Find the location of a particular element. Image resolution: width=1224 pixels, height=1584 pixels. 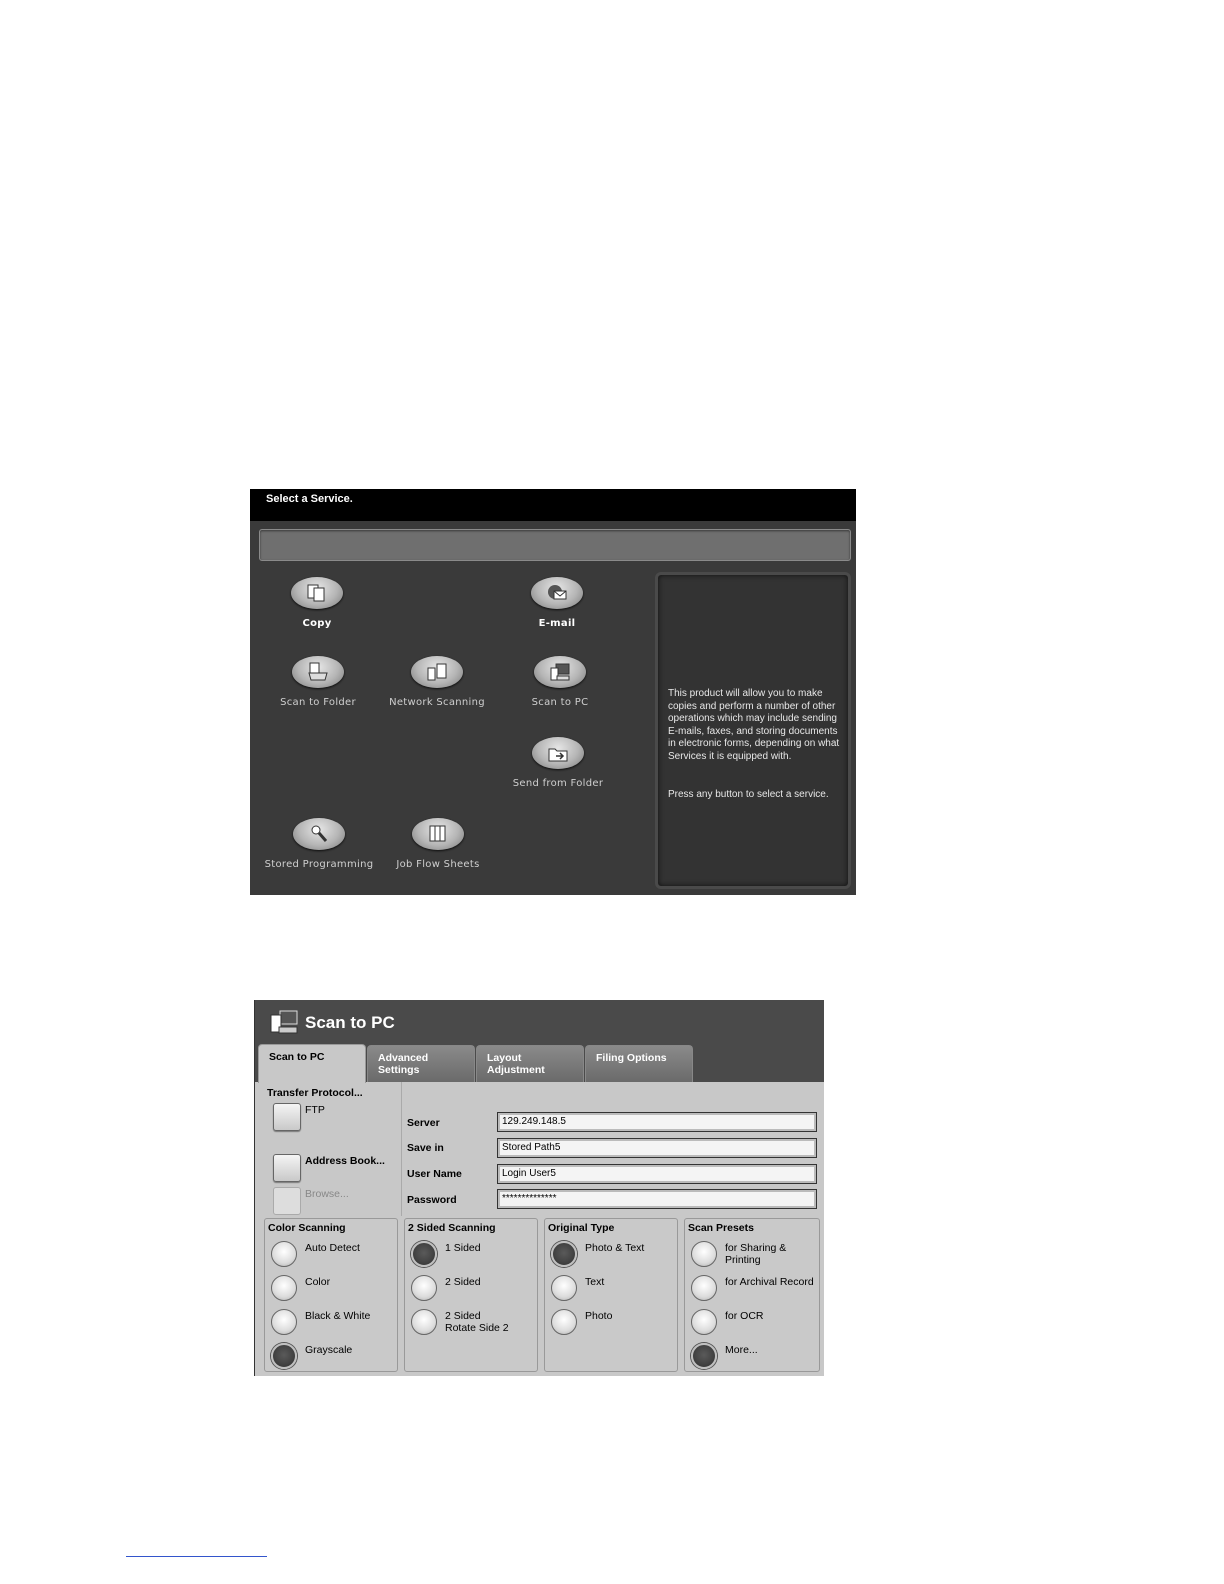

option-label: for OCR is located at coordinates (744, 1316).